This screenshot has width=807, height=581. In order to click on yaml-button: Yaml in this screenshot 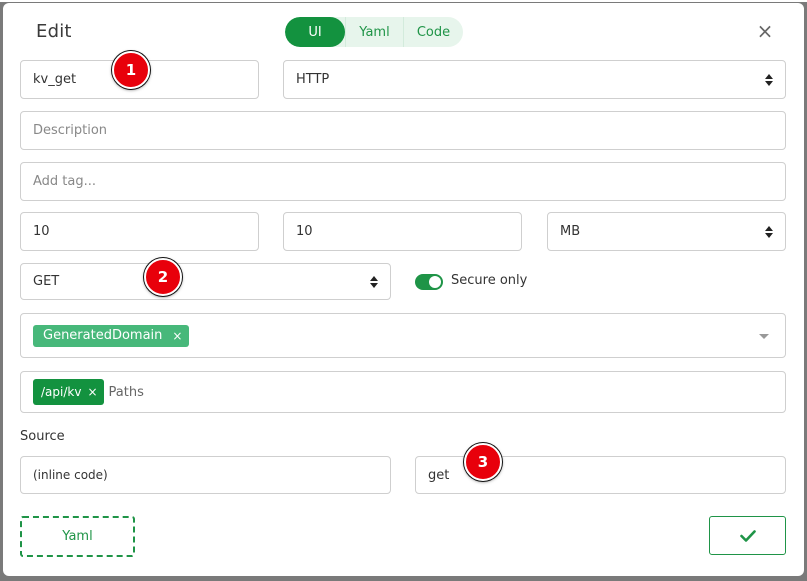, I will do `click(77, 536)`.